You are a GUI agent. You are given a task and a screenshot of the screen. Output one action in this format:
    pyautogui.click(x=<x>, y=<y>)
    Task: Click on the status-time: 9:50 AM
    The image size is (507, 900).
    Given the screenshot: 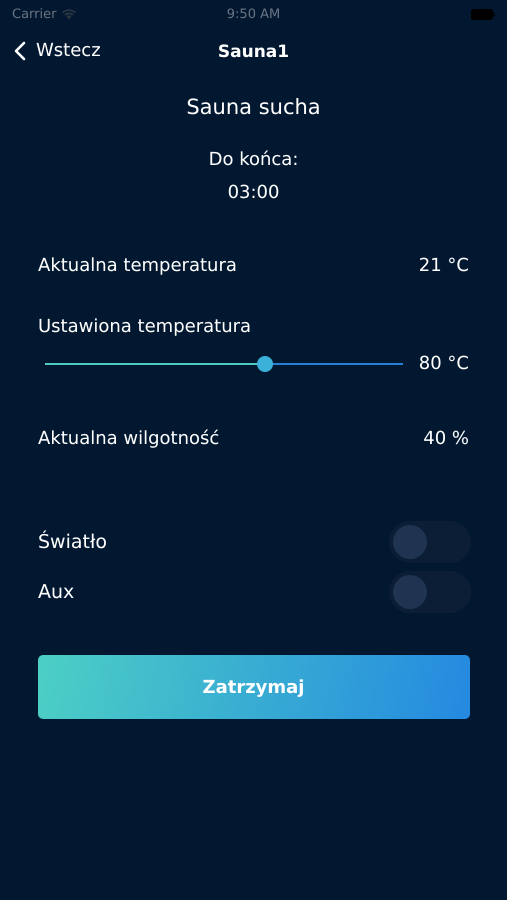 What is the action you would take?
    pyautogui.click(x=253, y=14)
    